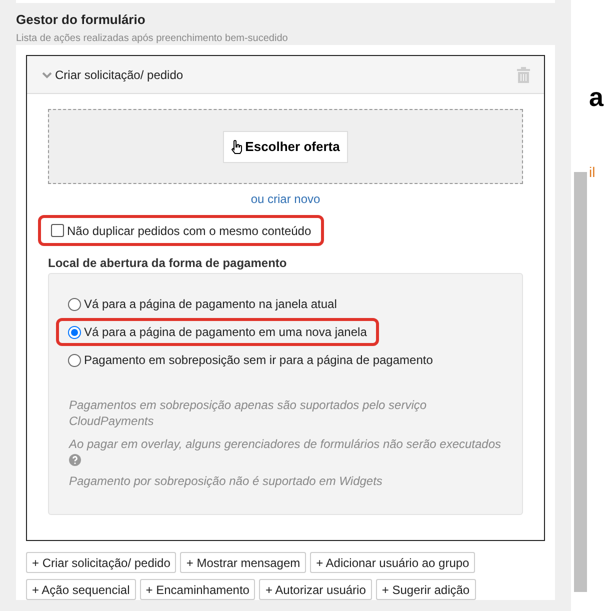  I want to click on add-action-button: + Criar solicitação/ pedido, so click(101, 562).